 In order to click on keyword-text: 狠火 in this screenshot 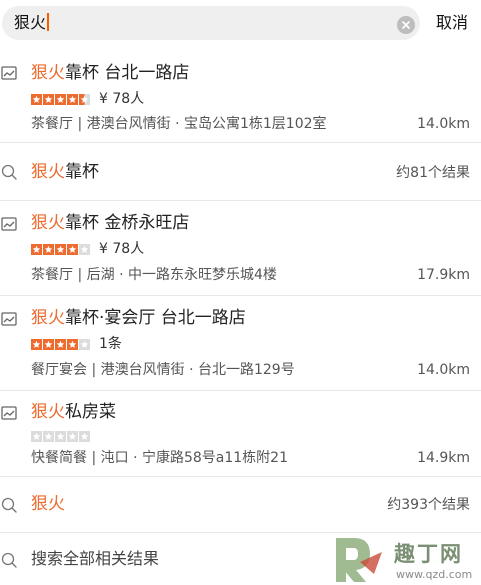, I will do `click(48, 504)`.